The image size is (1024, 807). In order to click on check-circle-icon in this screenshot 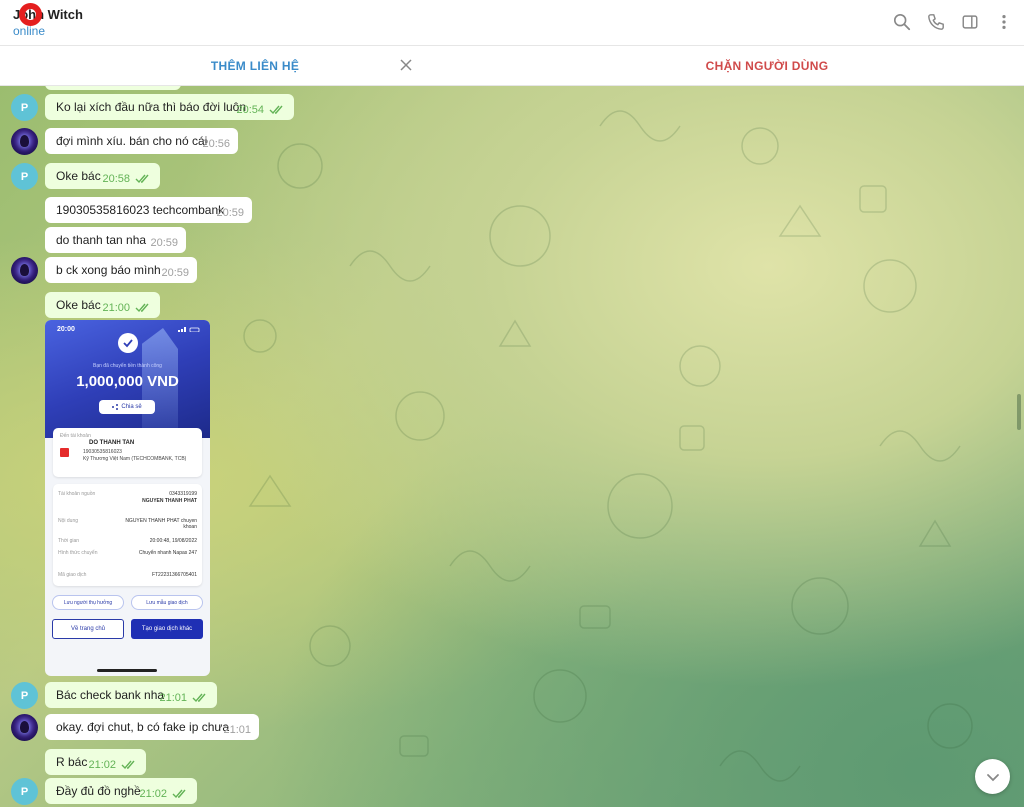, I will do `click(128, 343)`.